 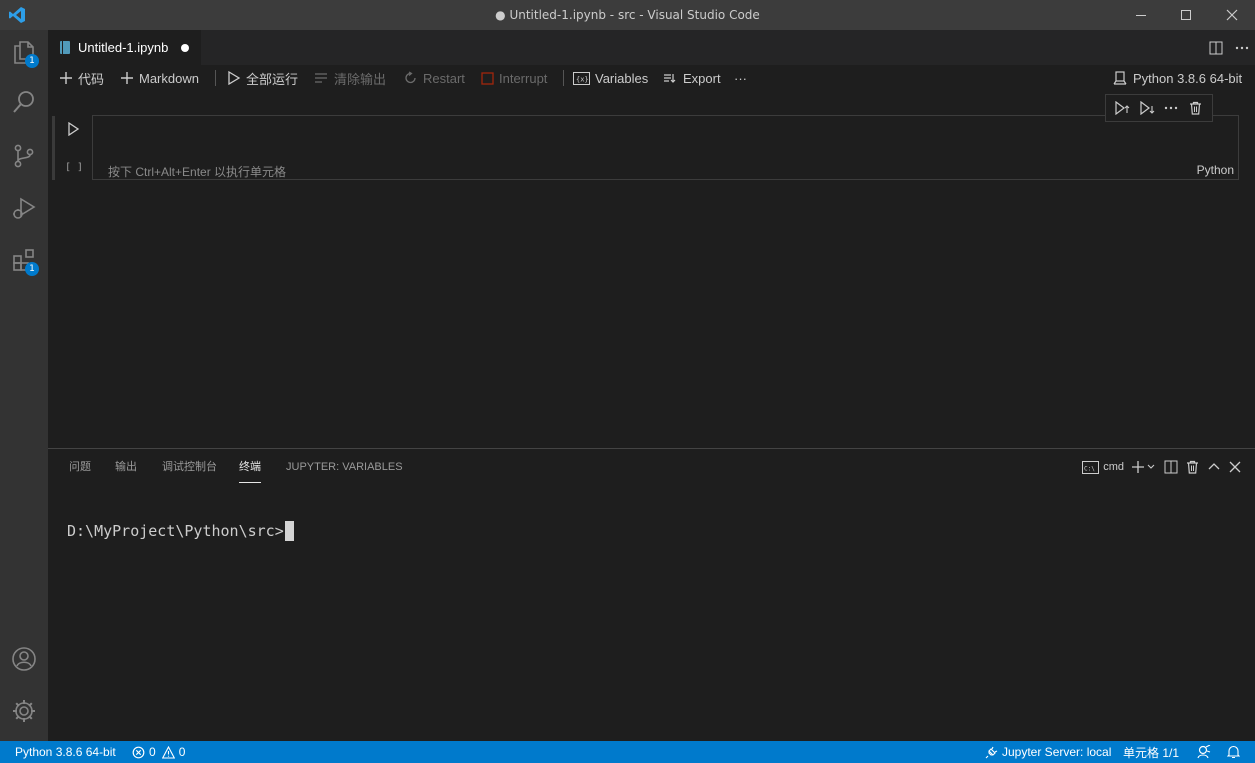 I want to click on source-control-icon, so click(x=24, y=158).